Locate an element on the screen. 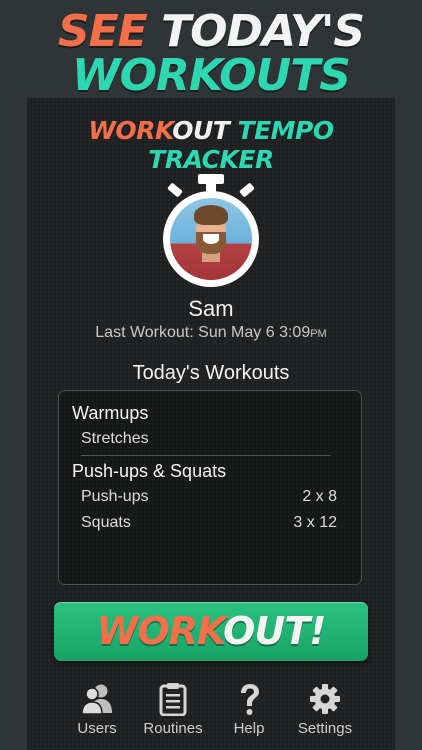 The image size is (422, 750). avatar-ring is located at coordinates (211, 239).